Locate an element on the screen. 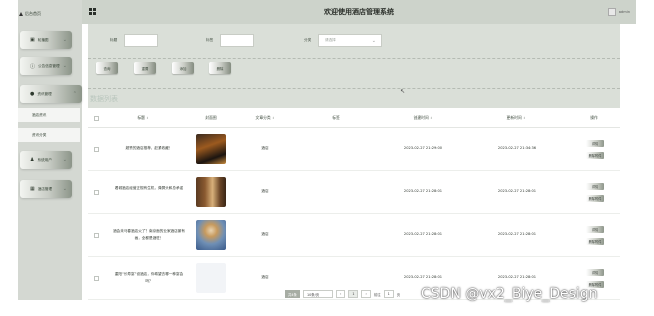 Image resolution: width=654 pixels, height=316 pixels. divider is located at coordinates (354, 88).